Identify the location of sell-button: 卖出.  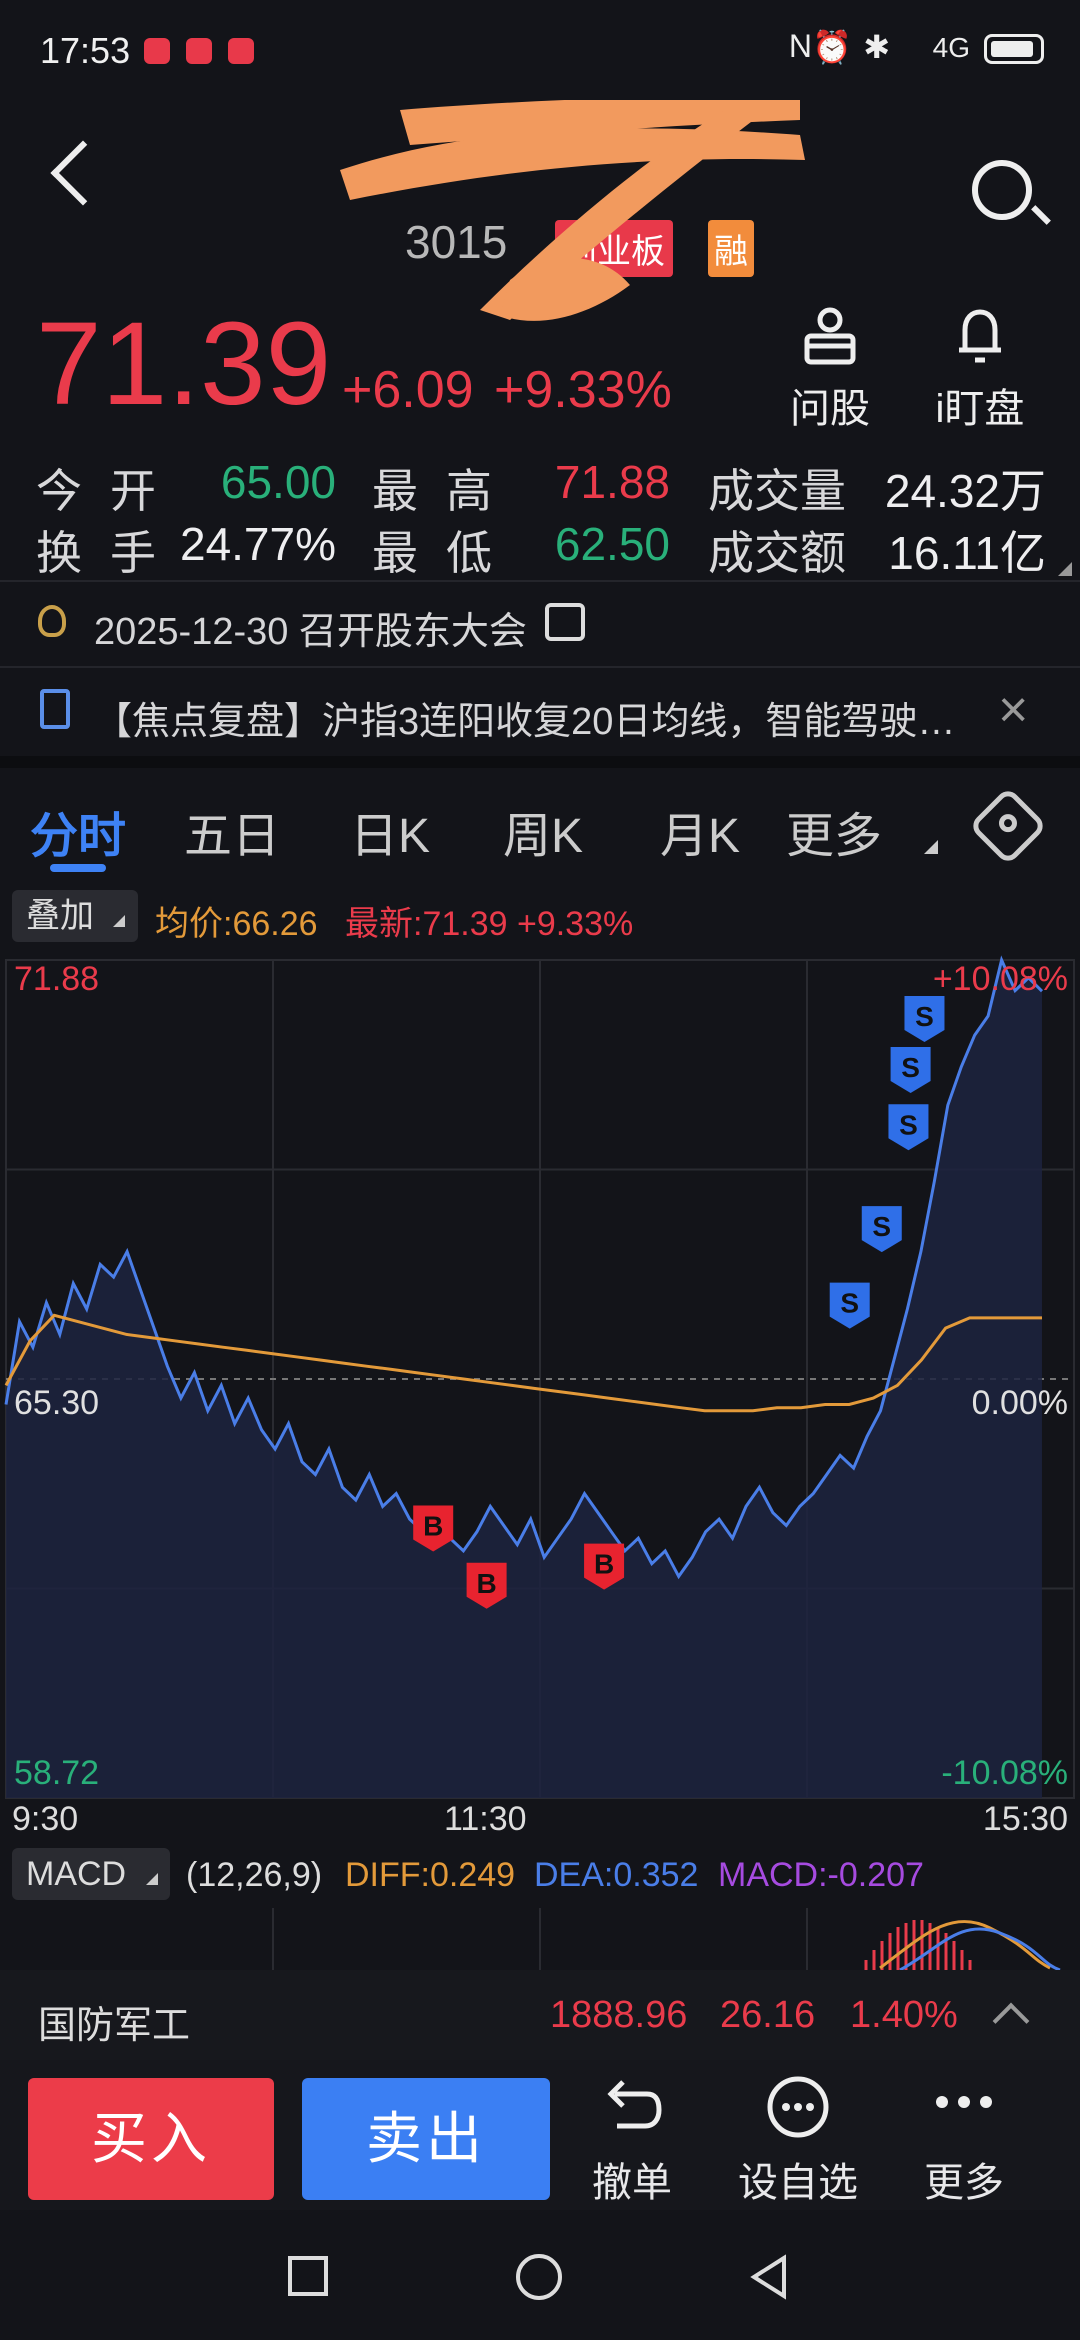
(426, 2139).